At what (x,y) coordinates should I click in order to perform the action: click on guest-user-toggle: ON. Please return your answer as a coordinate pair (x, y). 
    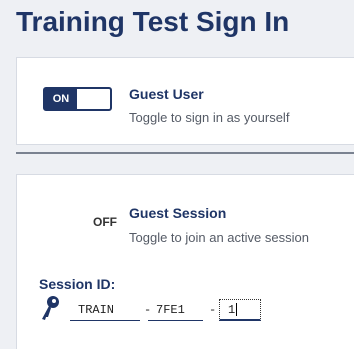
    Looking at the image, I should click on (77, 99).